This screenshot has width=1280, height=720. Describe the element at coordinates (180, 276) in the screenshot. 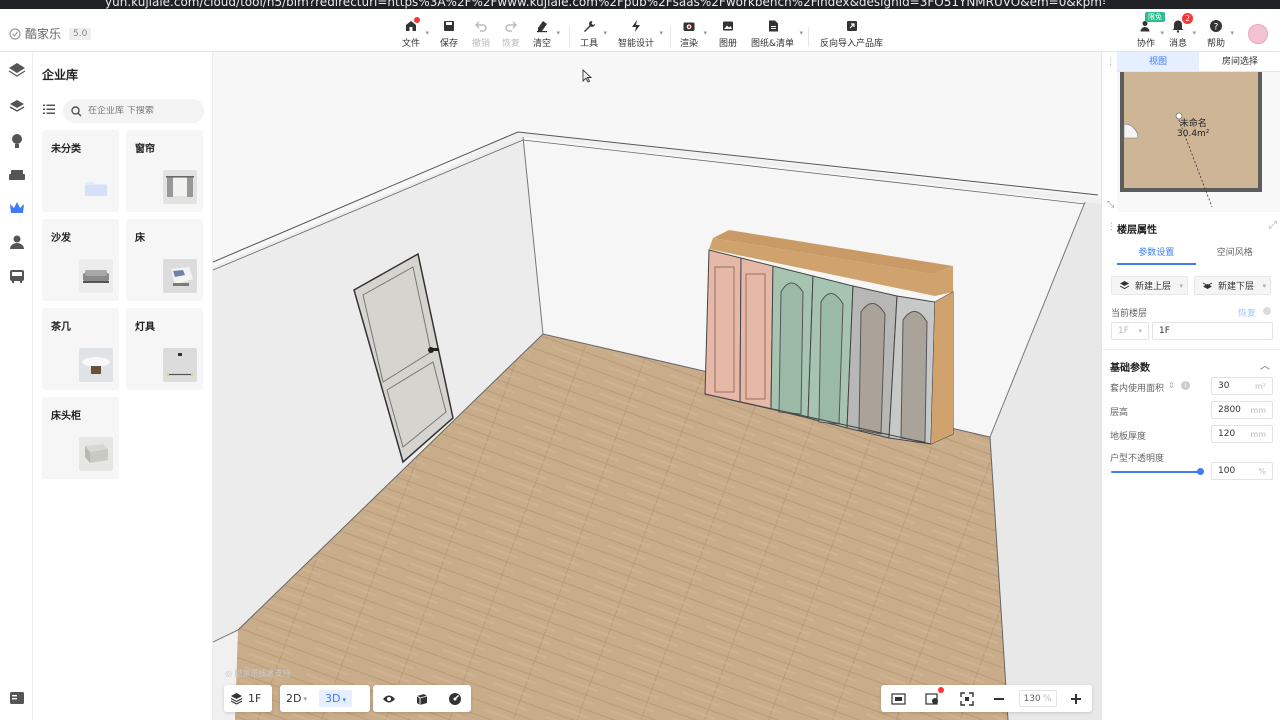

I see `bed-thumbnail` at that location.